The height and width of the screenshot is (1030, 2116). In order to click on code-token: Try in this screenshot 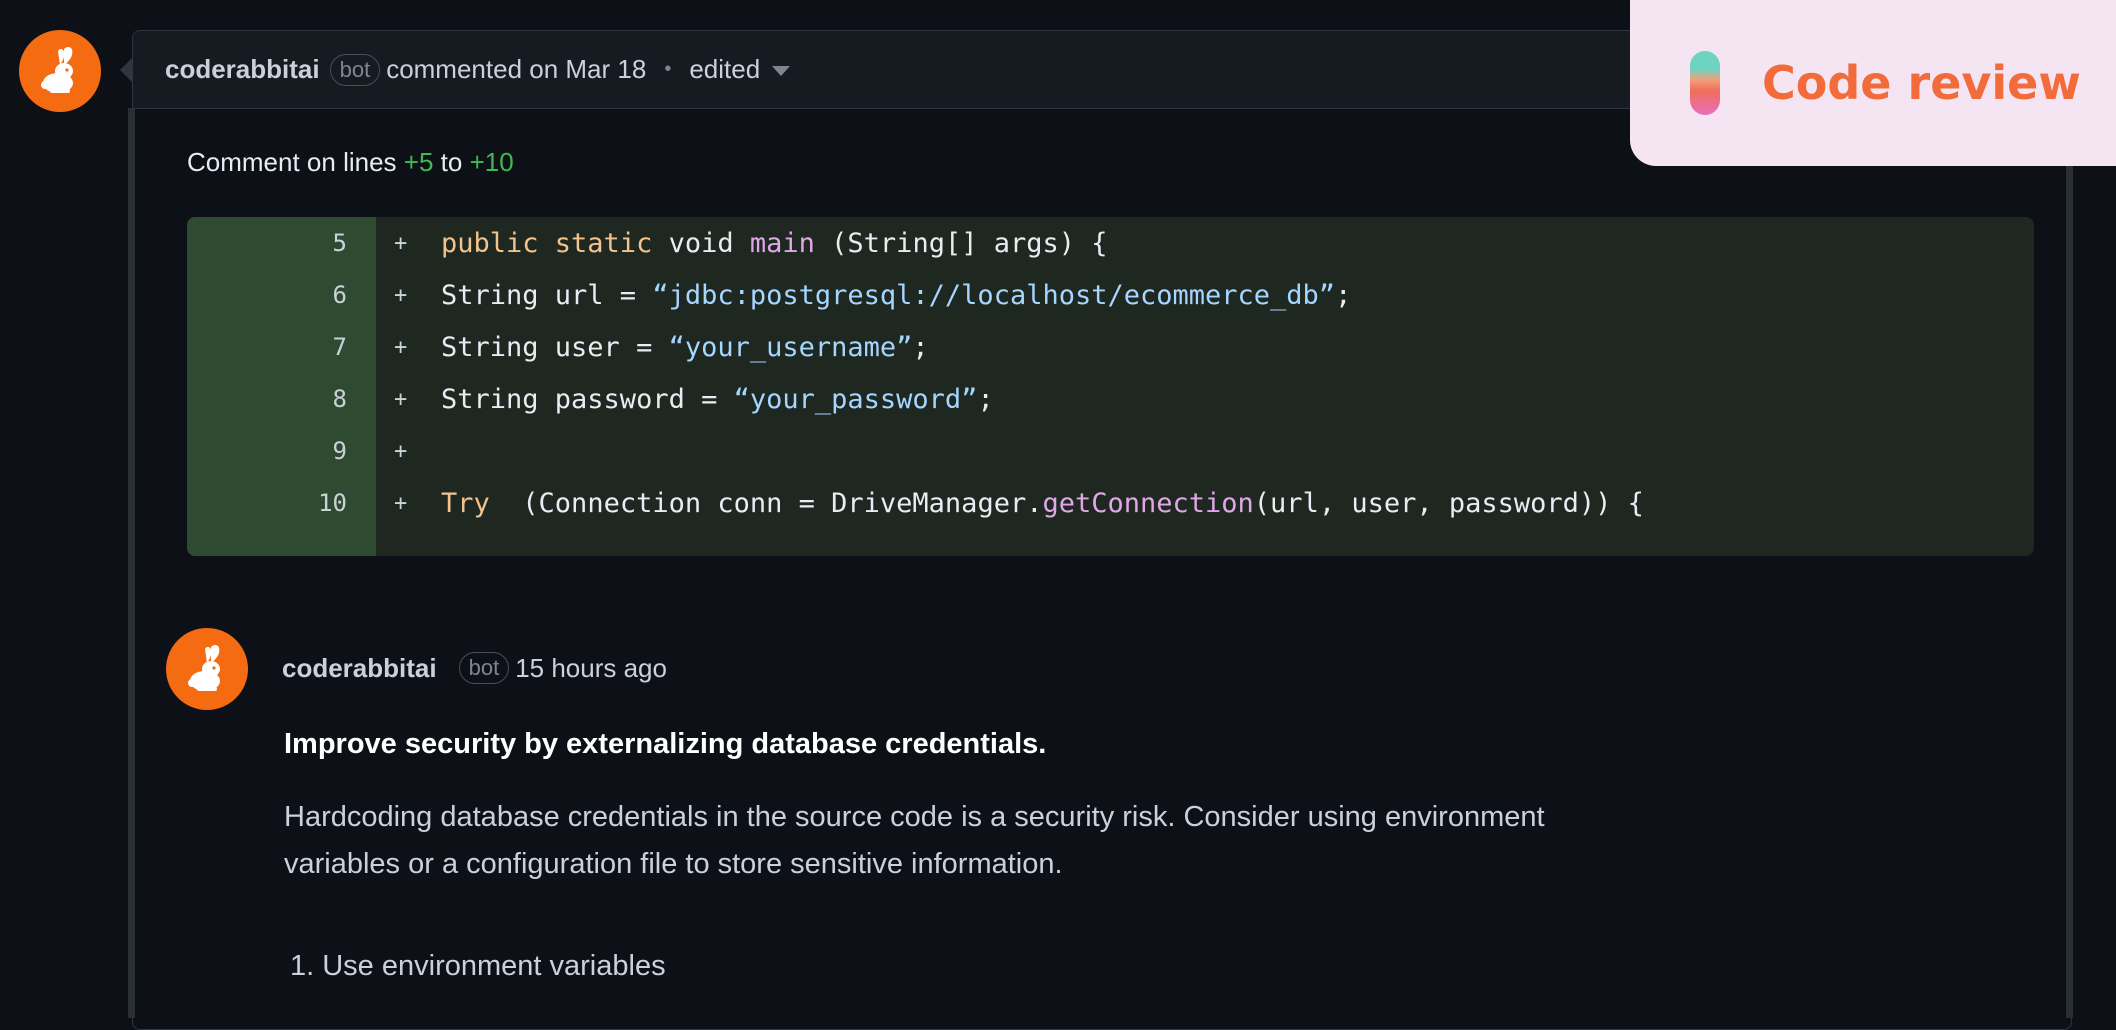, I will do `click(465, 503)`.